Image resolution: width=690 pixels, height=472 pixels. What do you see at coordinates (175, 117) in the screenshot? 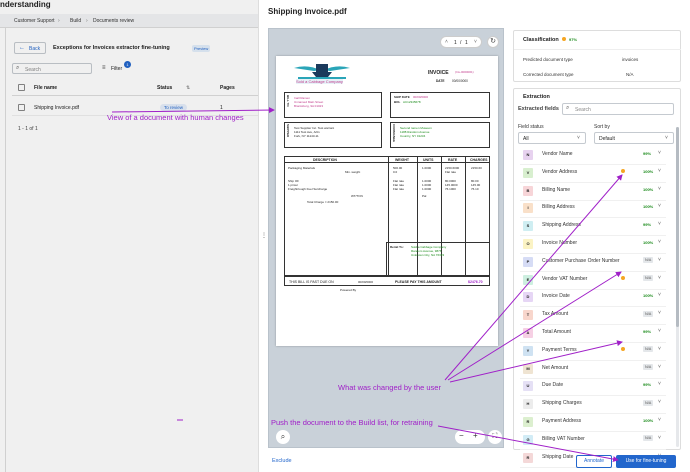
I see `annotation-view-document: View of a document with human changes` at bounding box center [175, 117].